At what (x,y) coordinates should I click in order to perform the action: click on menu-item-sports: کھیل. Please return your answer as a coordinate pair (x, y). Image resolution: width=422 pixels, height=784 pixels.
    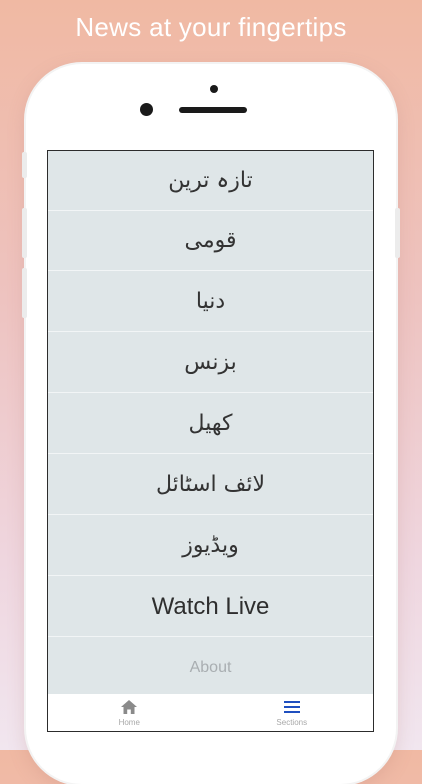
    Looking at the image, I should click on (210, 424).